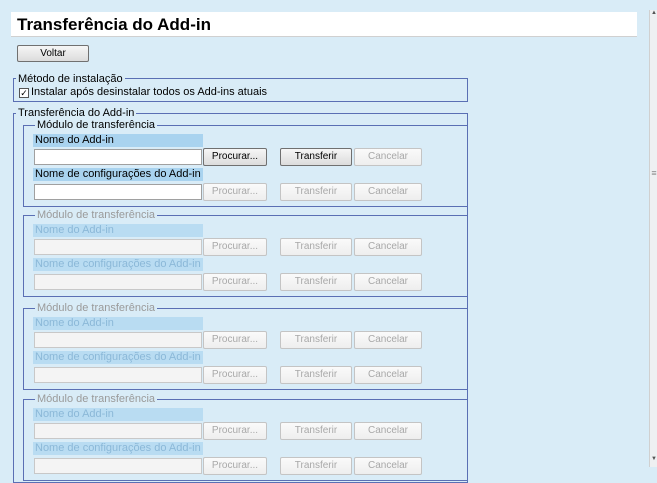  I want to click on back-button: Voltar, so click(53, 53).